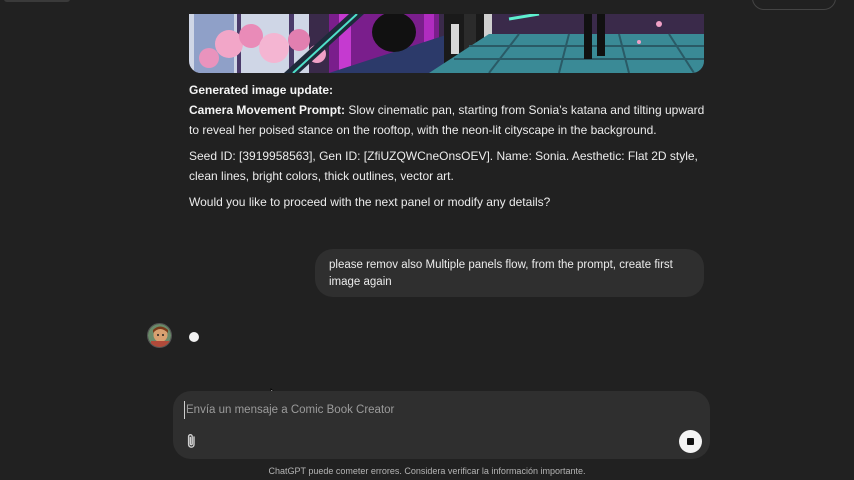  I want to click on typing-indicator, so click(194, 337).